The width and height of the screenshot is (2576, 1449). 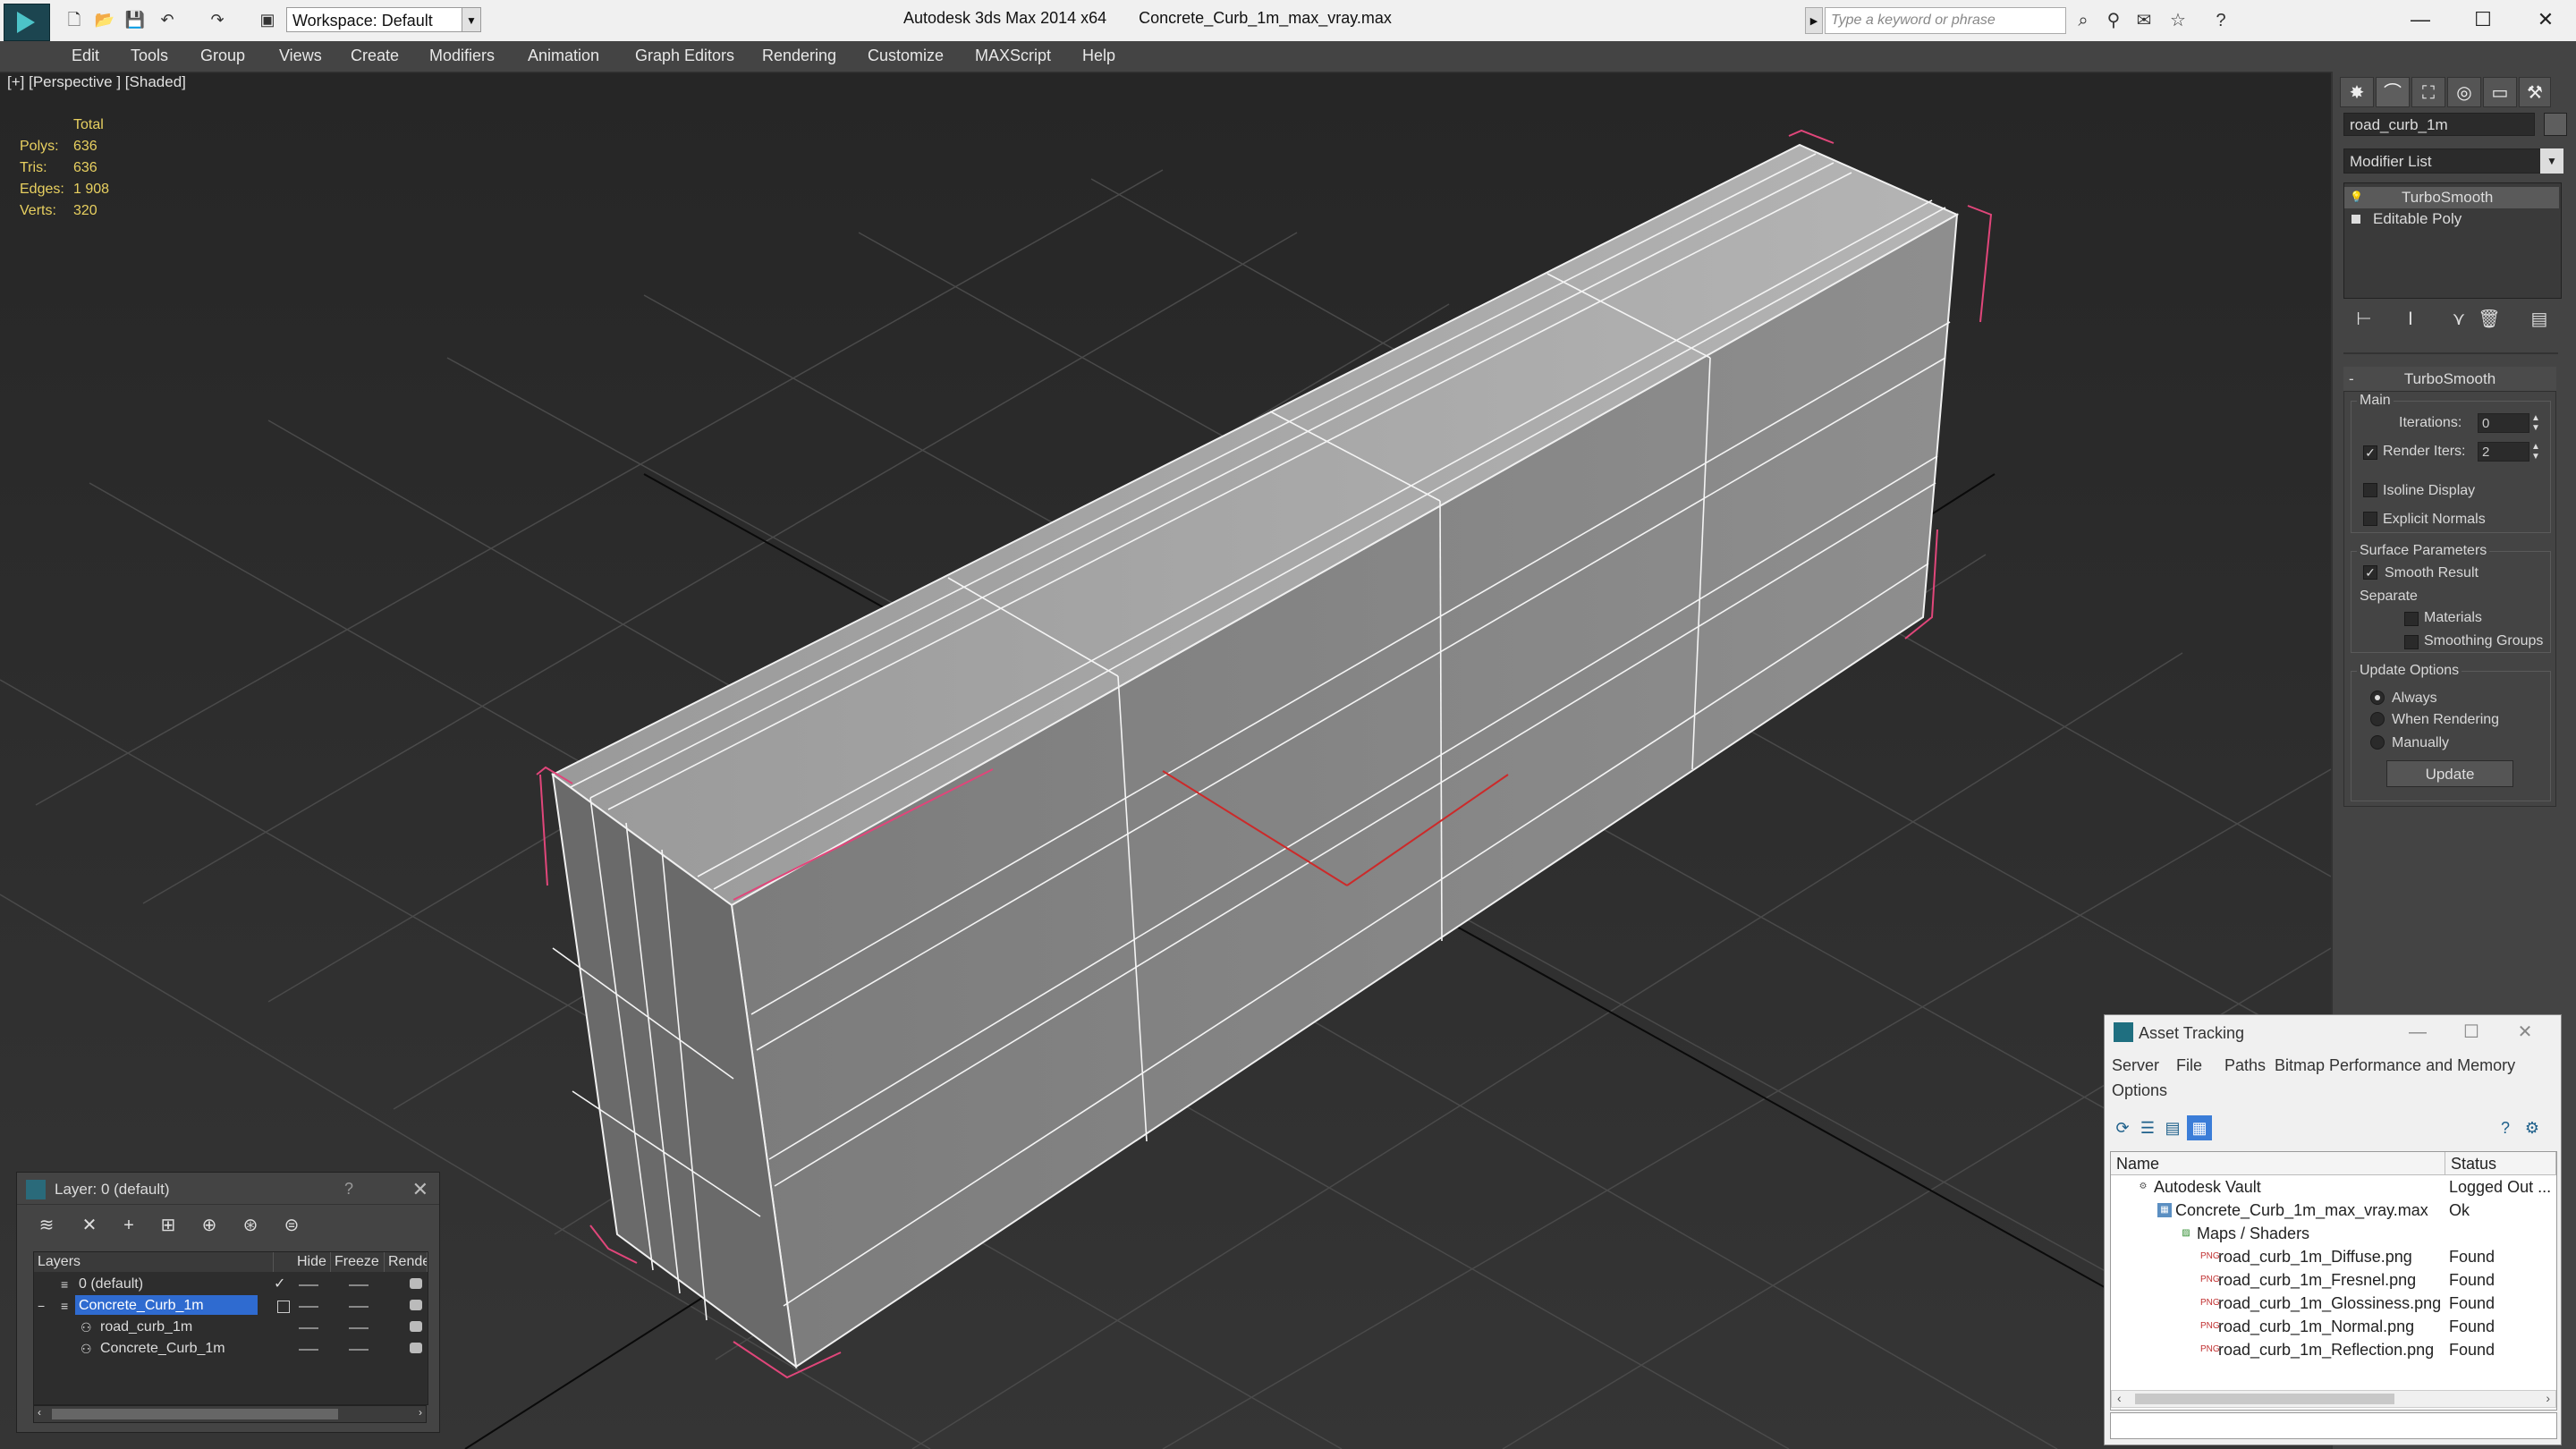 What do you see at coordinates (2147, 1127) in the screenshot?
I see `list-view-icon: ☰` at bounding box center [2147, 1127].